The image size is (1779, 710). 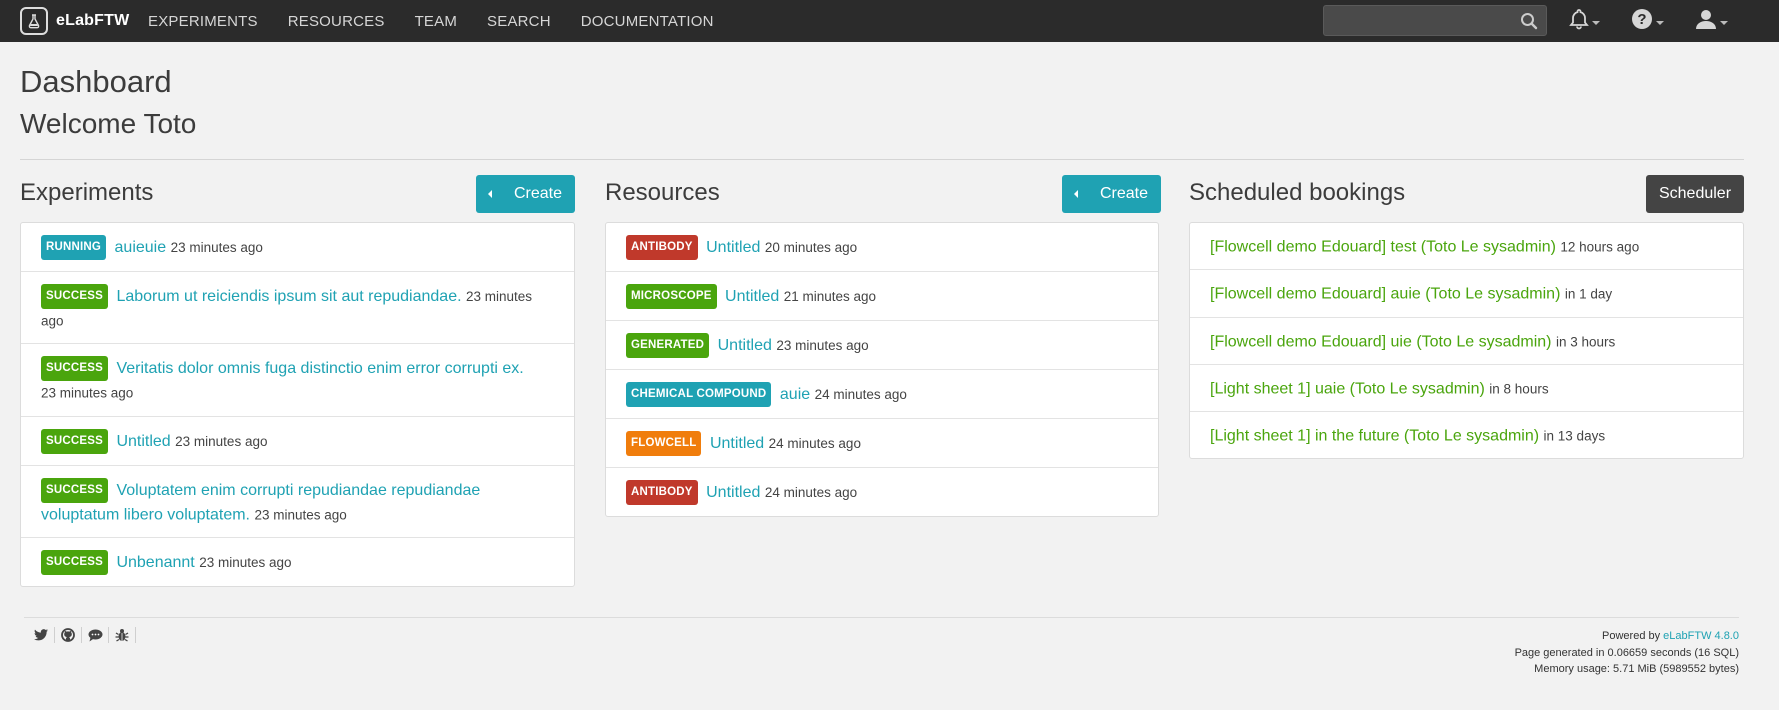 What do you see at coordinates (297, 562) in the screenshot?
I see `list-item: SUCCESS Unbenannt 23 minutes ago` at bounding box center [297, 562].